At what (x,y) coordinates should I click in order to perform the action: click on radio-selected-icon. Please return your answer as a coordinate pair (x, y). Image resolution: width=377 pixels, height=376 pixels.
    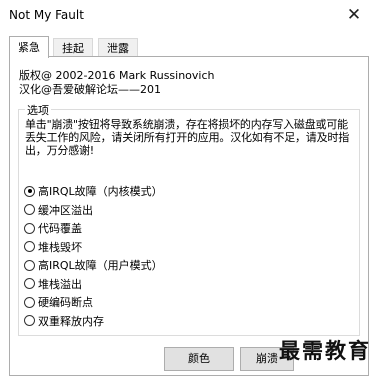
    Looking at the image, I should click on (29, 191).